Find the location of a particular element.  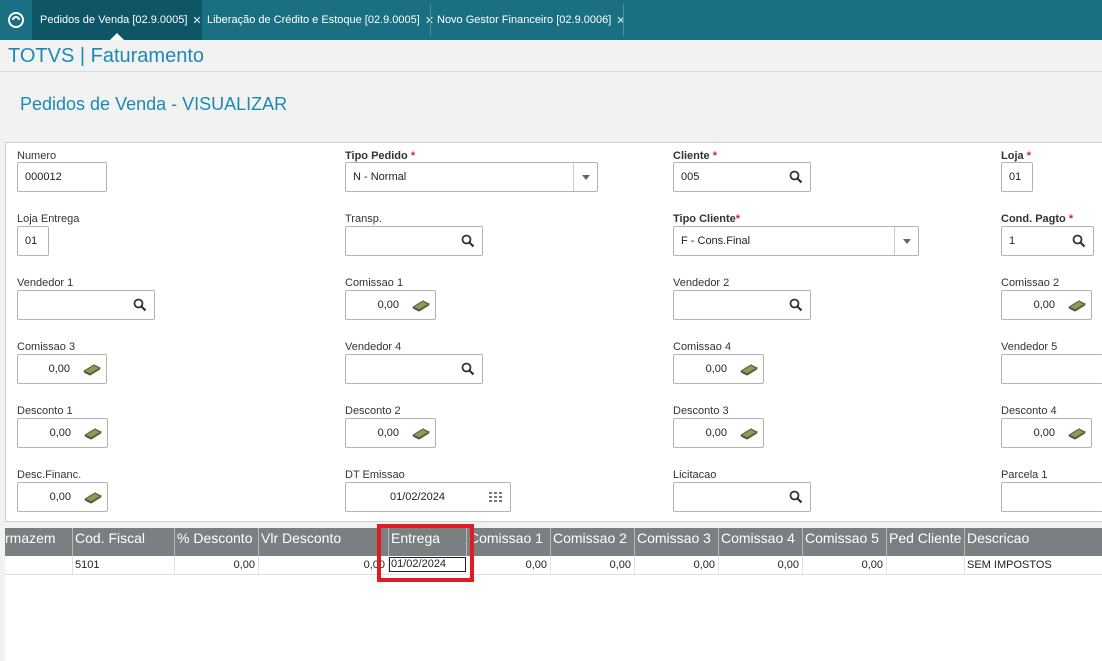

loja-entrega-value: 01 is located at coordinates (31, 241).